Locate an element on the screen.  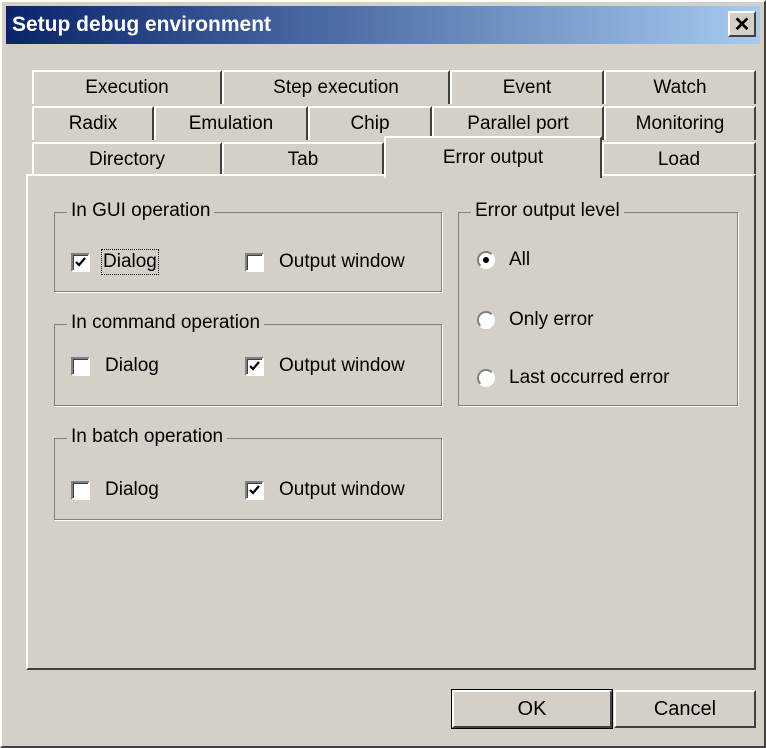
batch-dialog-checkbox is located at coordinates (80, 490).